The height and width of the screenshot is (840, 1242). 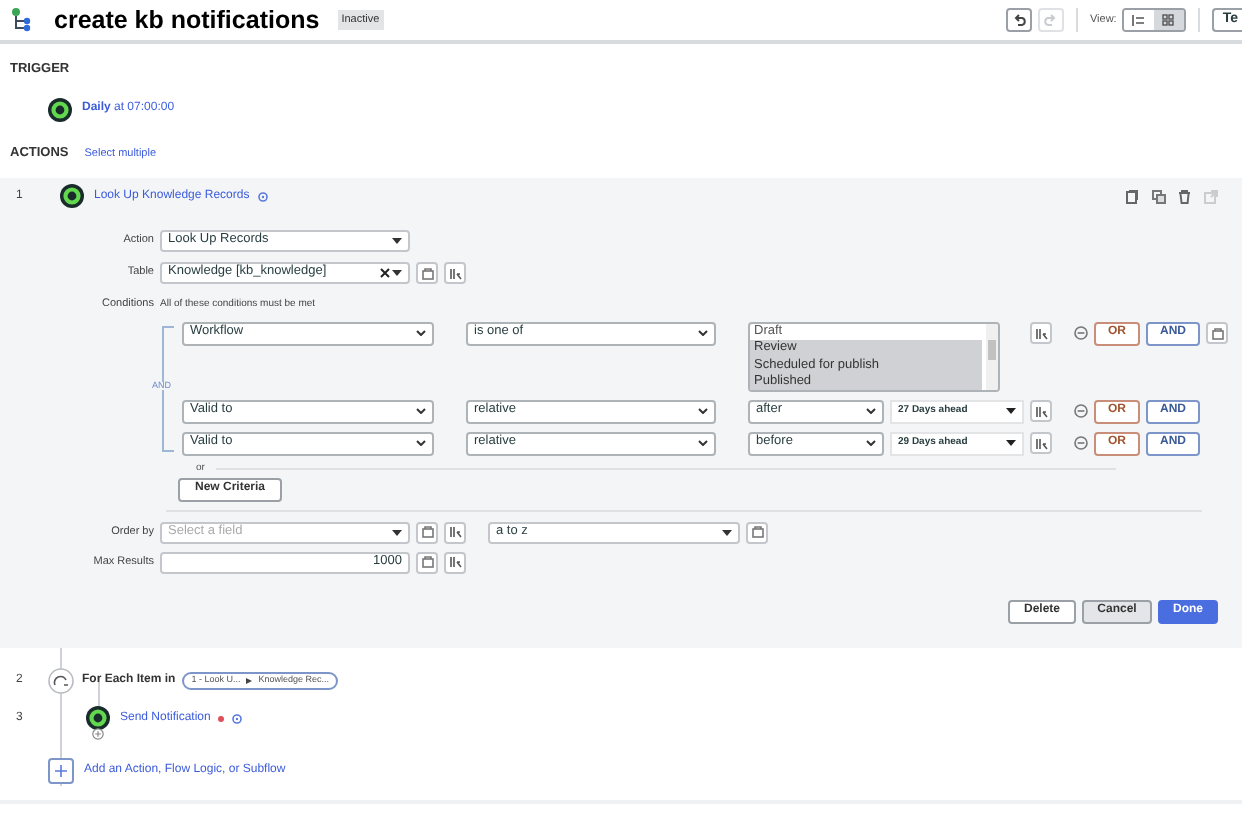 I want to click on undo-icon, so click(x=1018, y=20).